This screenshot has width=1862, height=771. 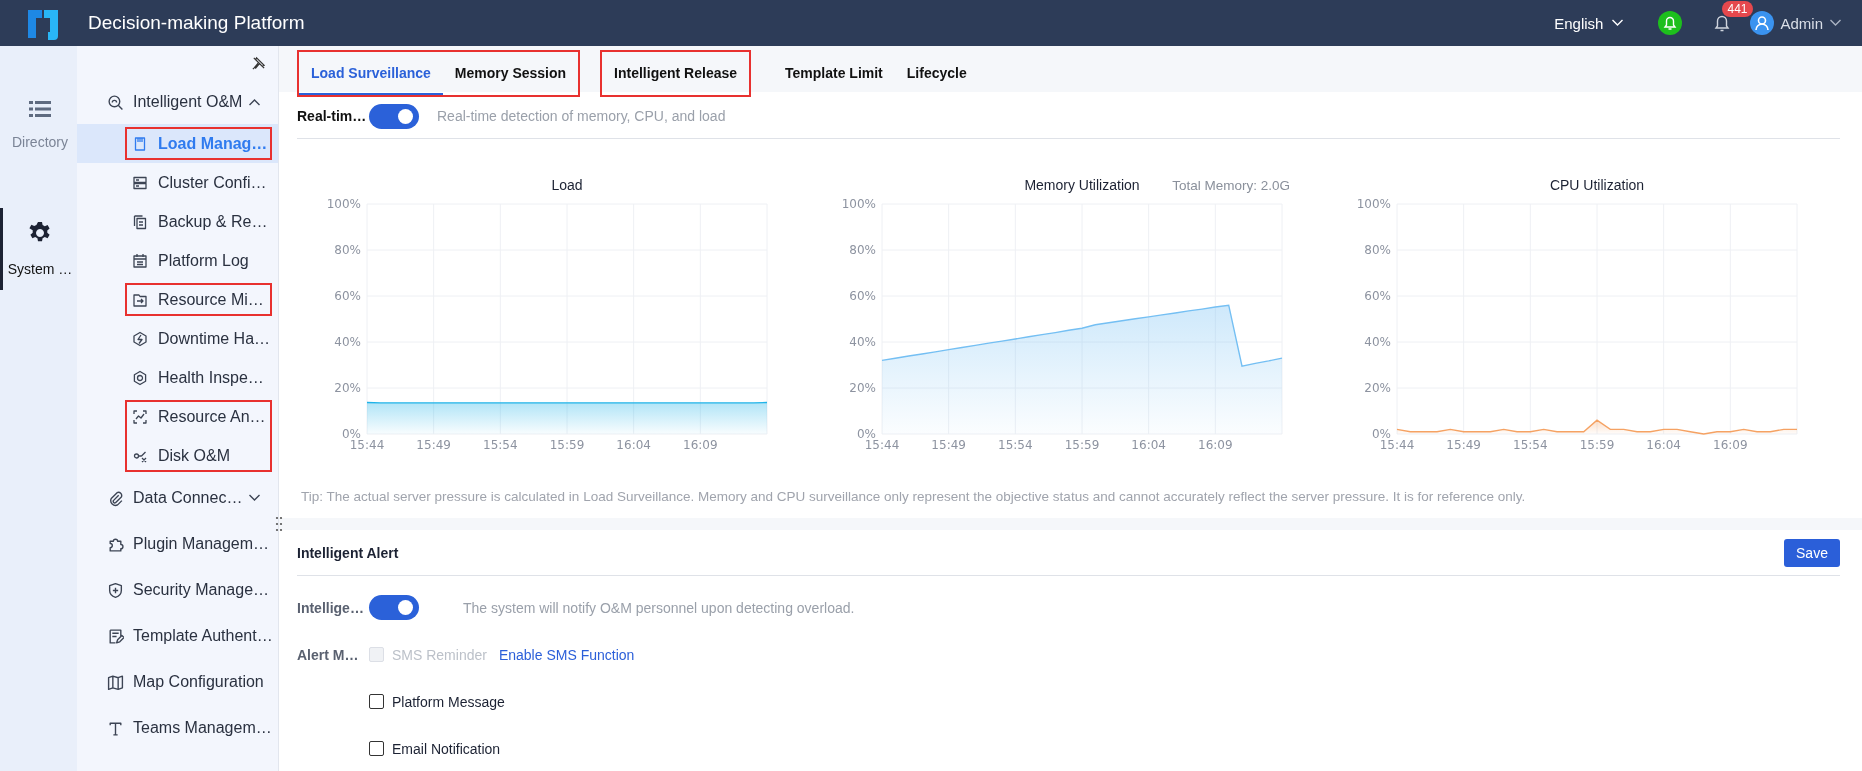 I want to click on tab: Memory Session, so click(x=510, y=73).